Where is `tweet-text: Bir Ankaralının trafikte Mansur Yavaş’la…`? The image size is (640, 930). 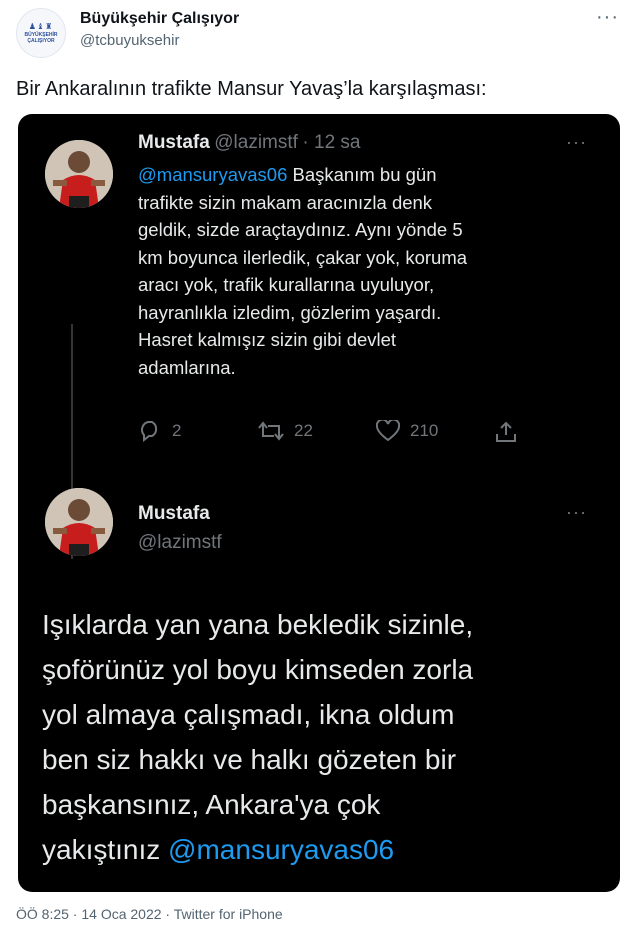 tweet-text: Bir Ankaralının trafikte Mansur Yavaş’la… is located at coordinates (251, 89).